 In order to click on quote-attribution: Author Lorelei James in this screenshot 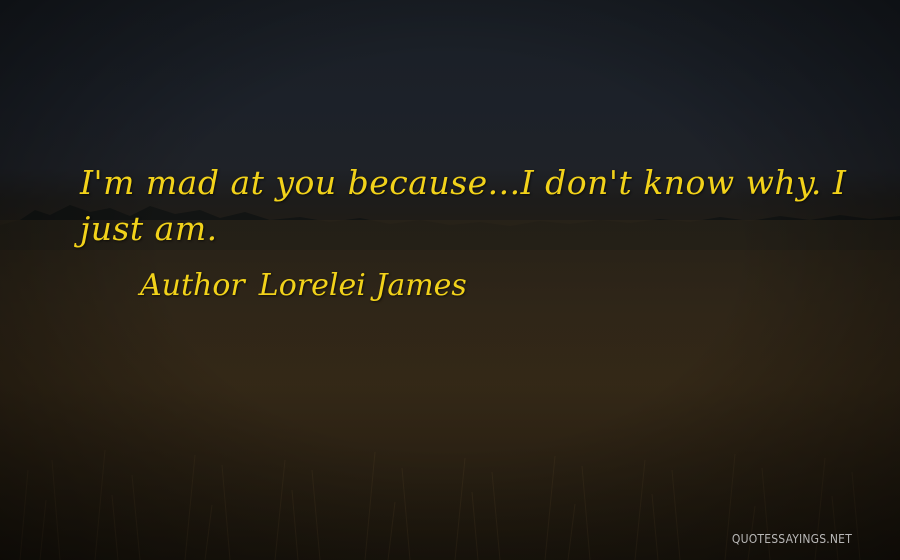, I will do `click(303, 286)`.